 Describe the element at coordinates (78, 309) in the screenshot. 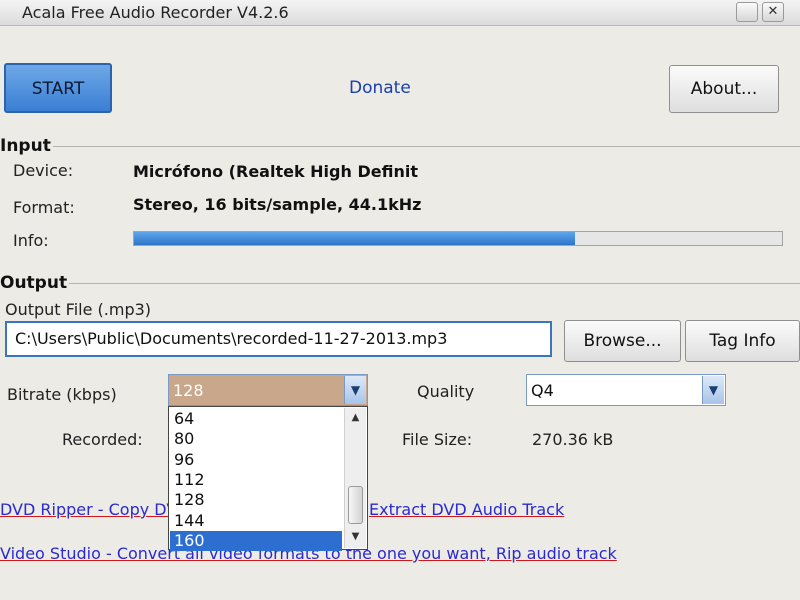

I see `output-file-label: Output File (.mp3)` at that location.